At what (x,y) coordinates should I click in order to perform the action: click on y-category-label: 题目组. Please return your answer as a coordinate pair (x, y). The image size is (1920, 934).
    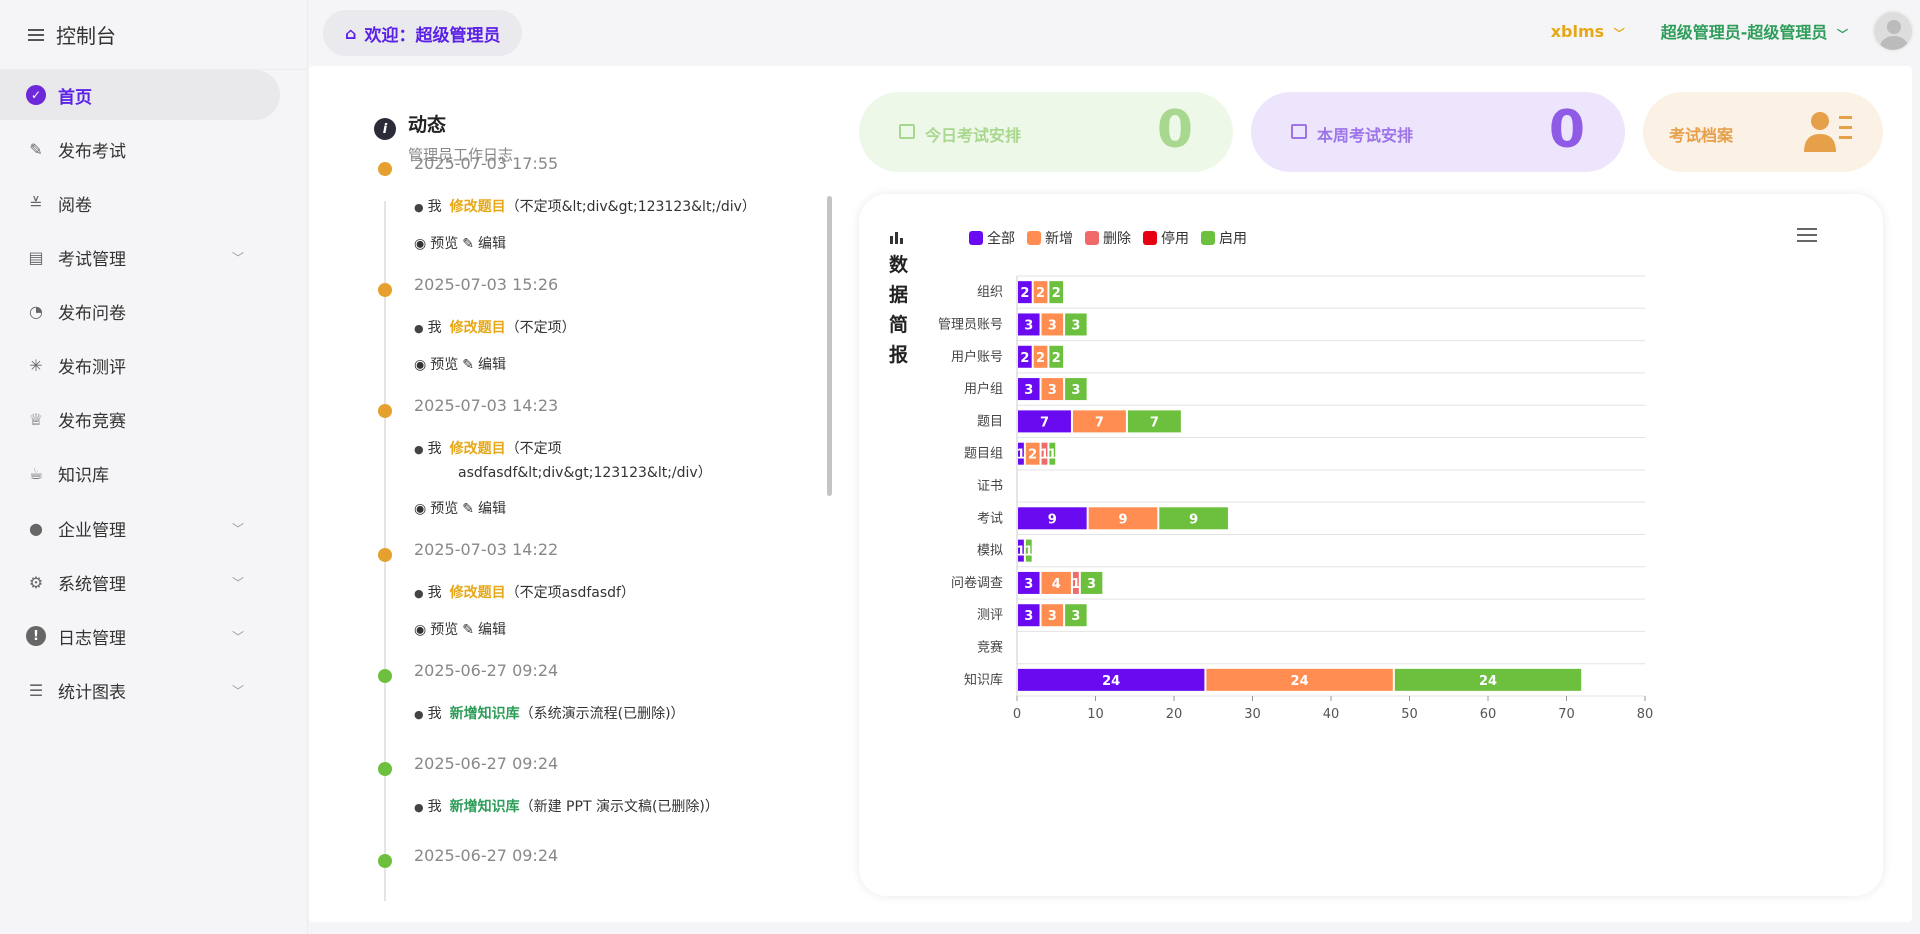
    Looking at the image, I should click on (983, 454).